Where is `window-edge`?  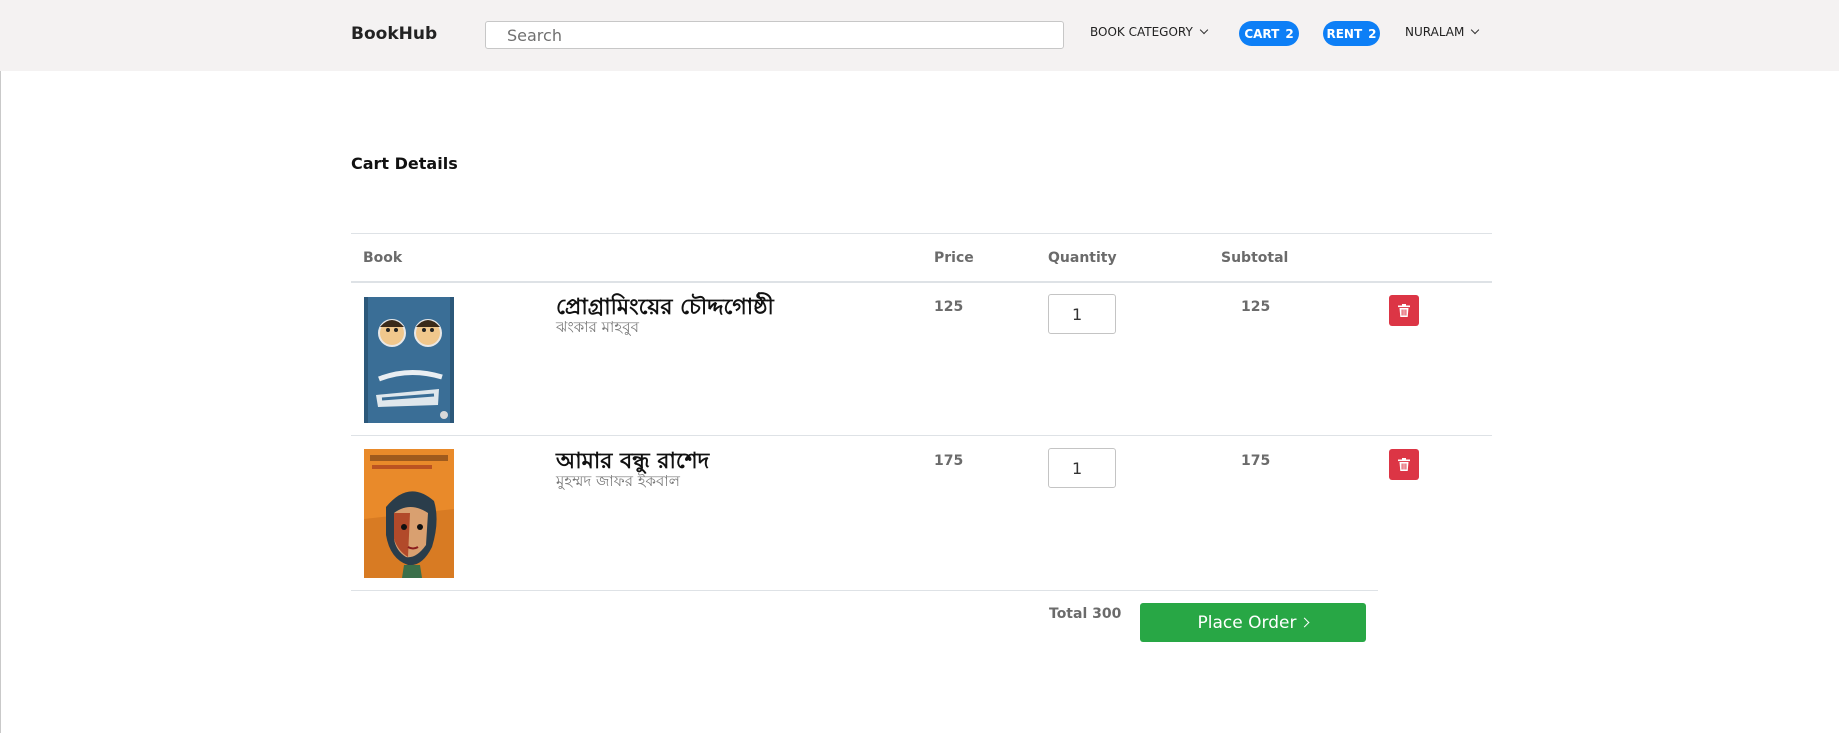 window-edge is located at coordinates (0, 366).